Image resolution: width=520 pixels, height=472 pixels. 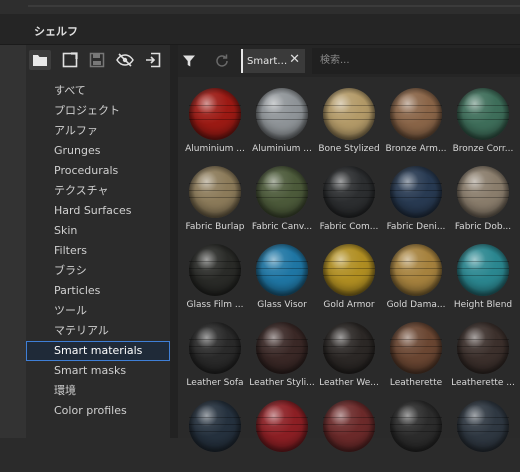 What do you see at coordinates (98, 331) in the screenshot?
I see `category-item: マテリアル` at bounding box center [98, 331].